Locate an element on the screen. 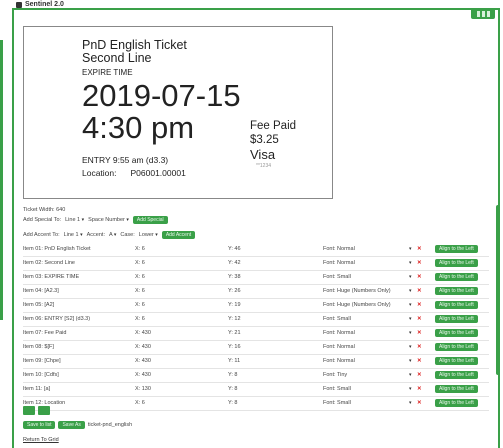 This screenshot has width=503, height=448. item-label: Item 06: ENTRY [S2] (d3.3) is located at coordinates (57, 319).